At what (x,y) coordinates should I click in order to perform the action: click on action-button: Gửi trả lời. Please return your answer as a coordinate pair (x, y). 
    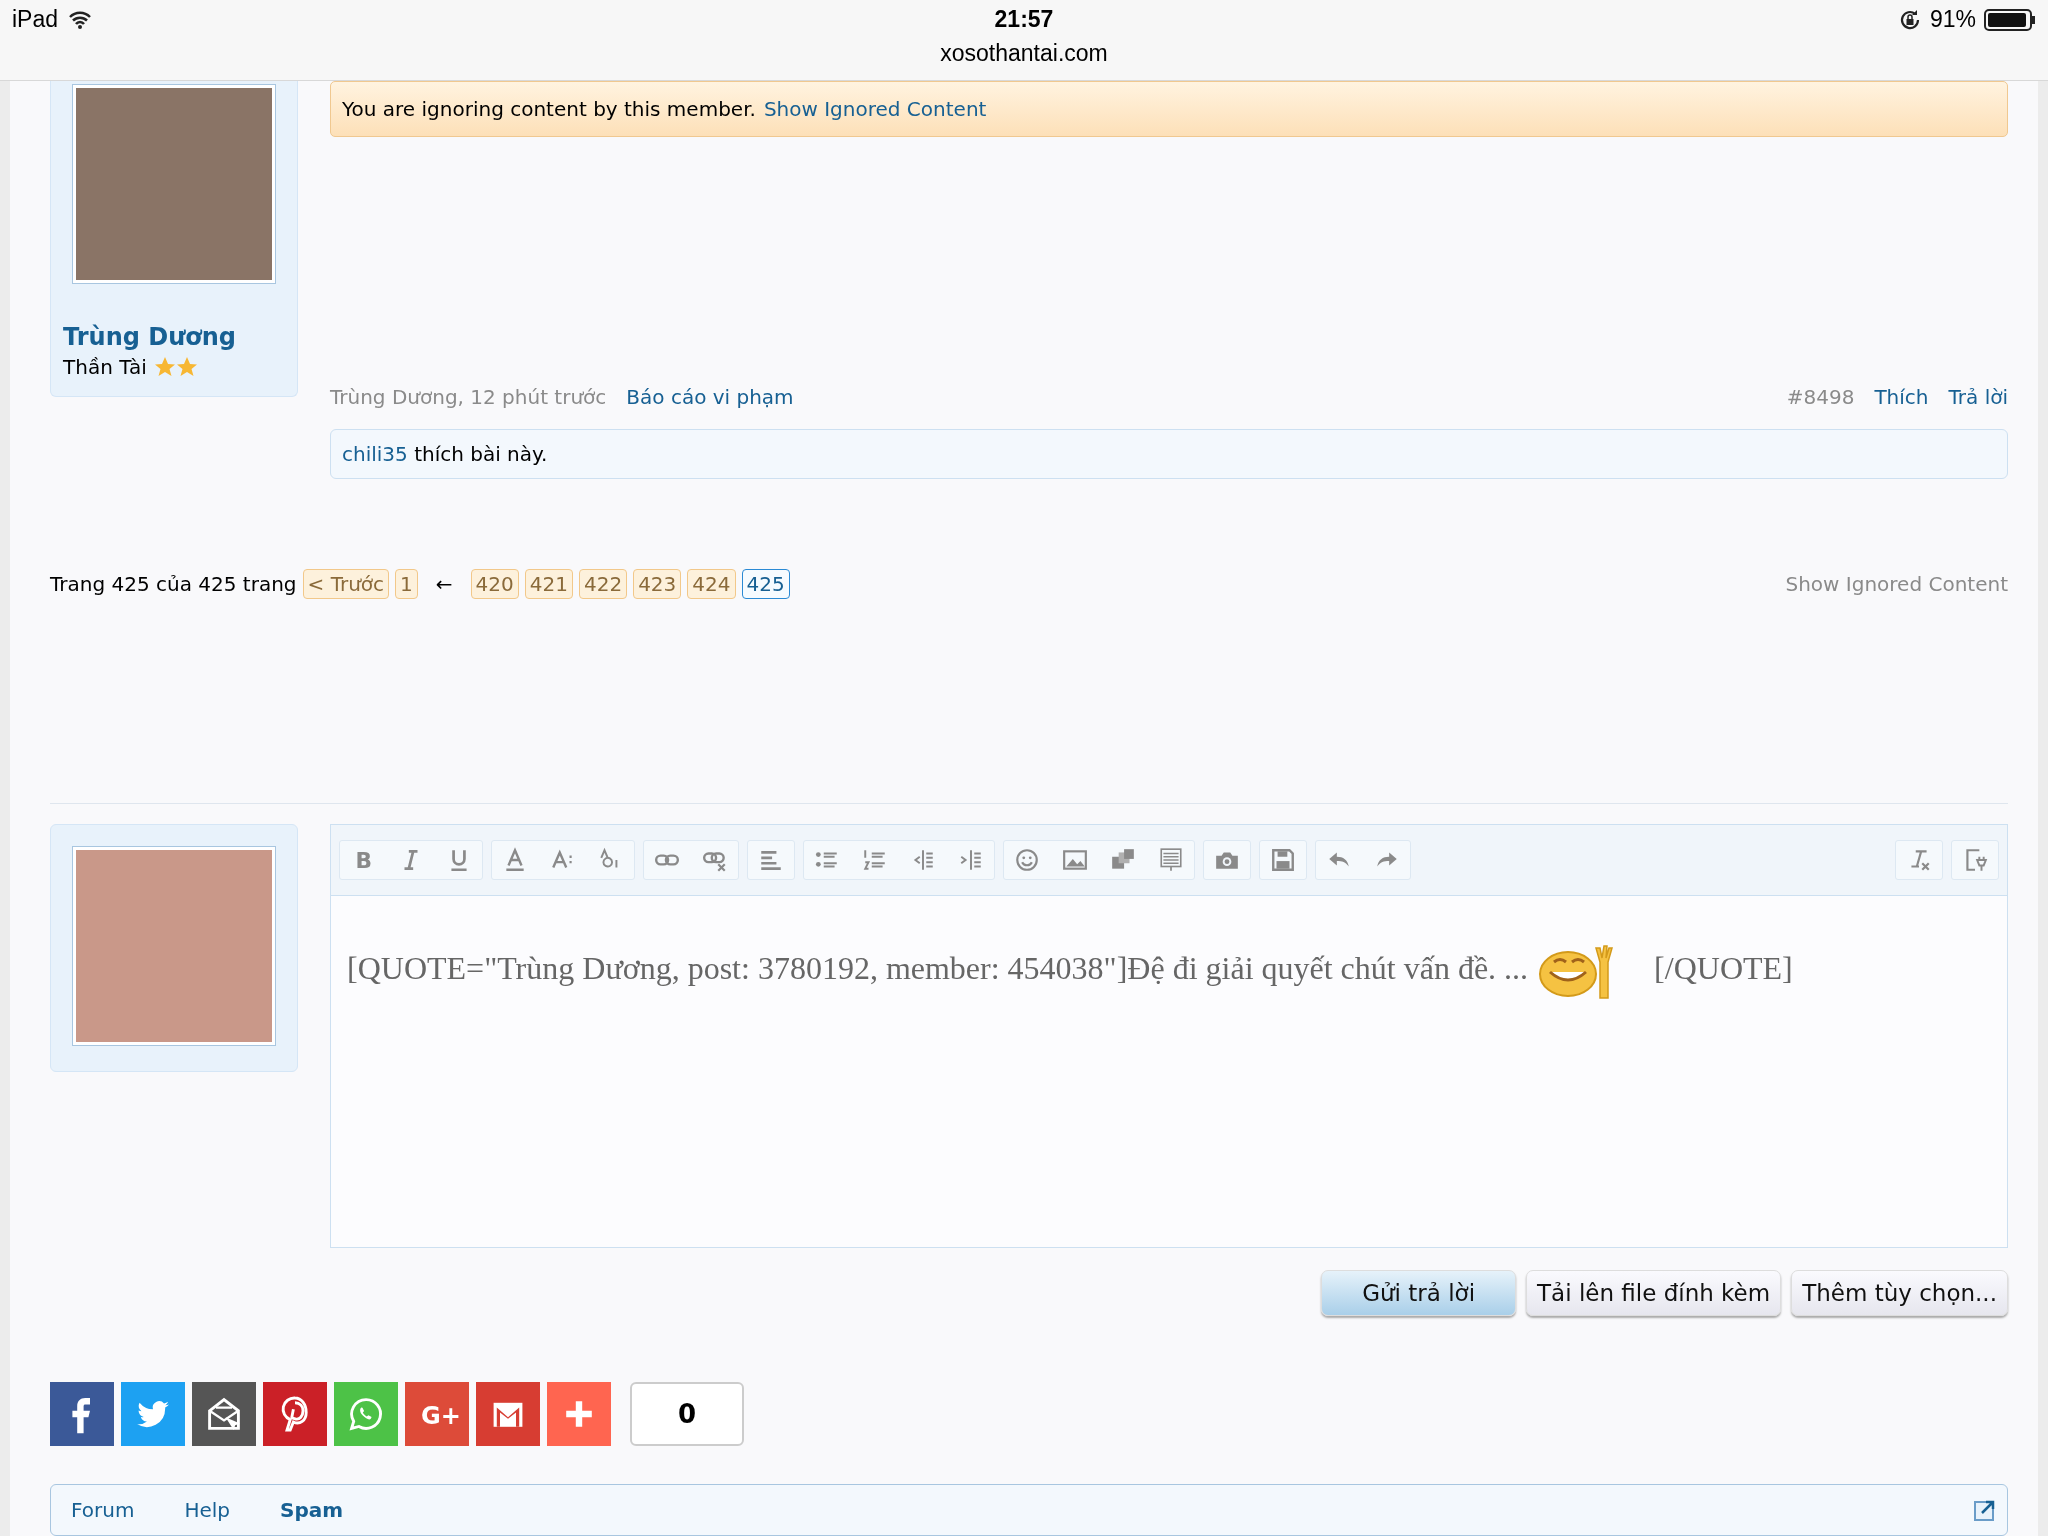
    Looking at the image, I should click on (1419, 1293).